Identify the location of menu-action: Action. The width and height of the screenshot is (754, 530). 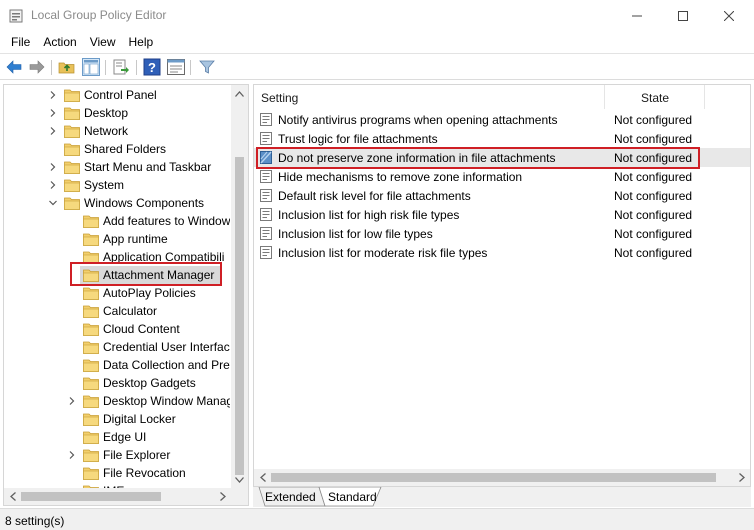
(59, 42).